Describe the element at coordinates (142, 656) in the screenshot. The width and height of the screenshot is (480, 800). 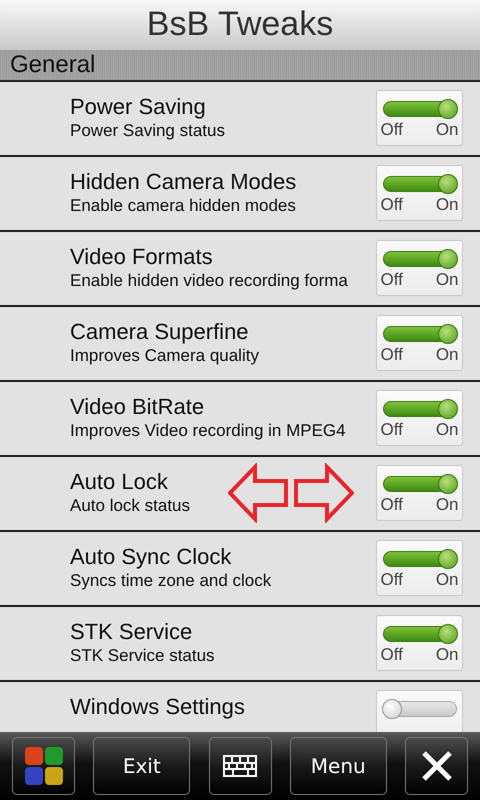
I see `setting-description: STK Service status` at that location.